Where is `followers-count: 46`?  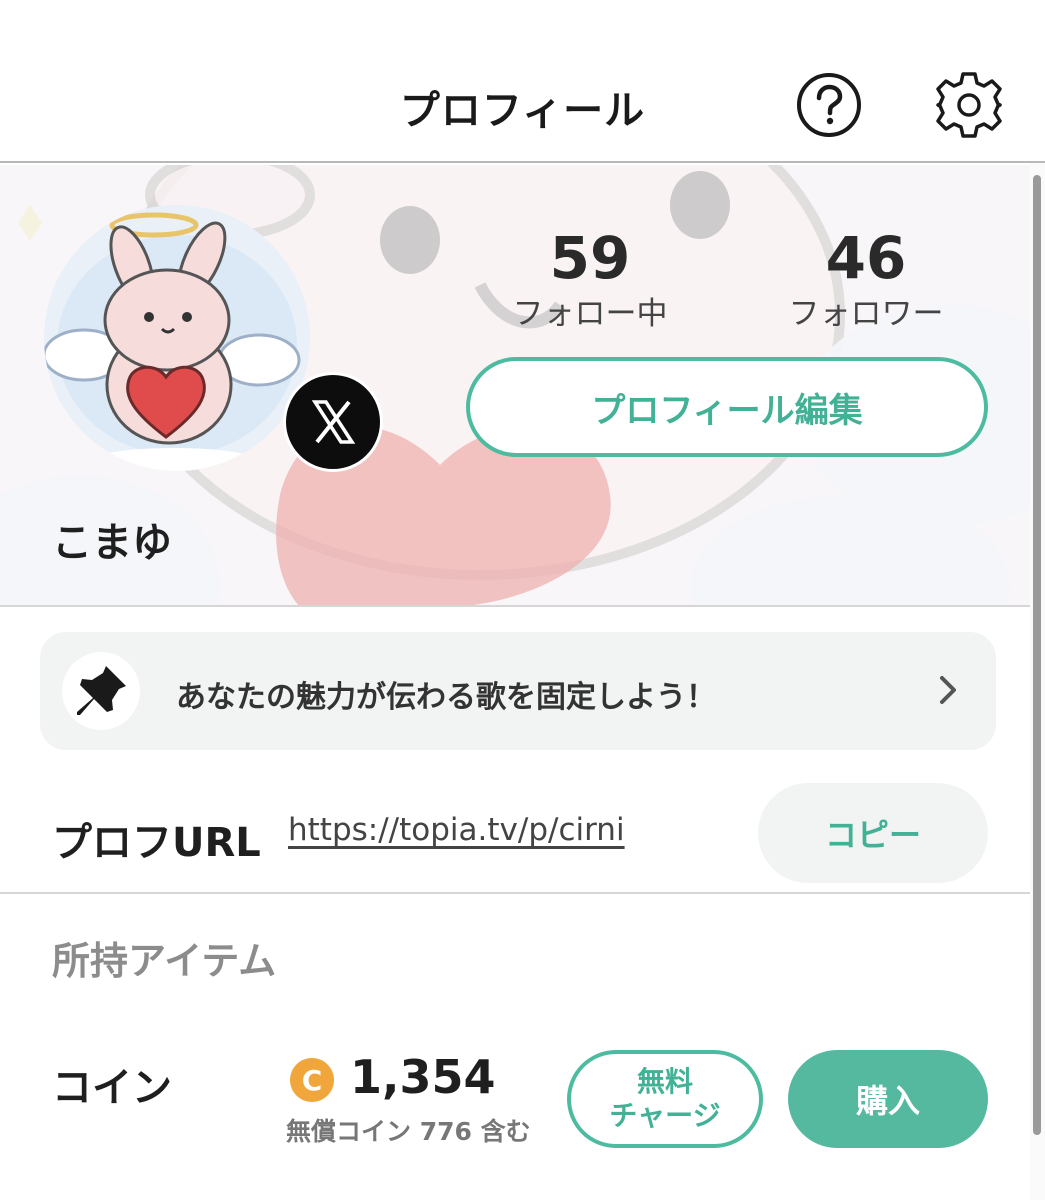
followers-count: 46 is located at coordinates (866, 258).